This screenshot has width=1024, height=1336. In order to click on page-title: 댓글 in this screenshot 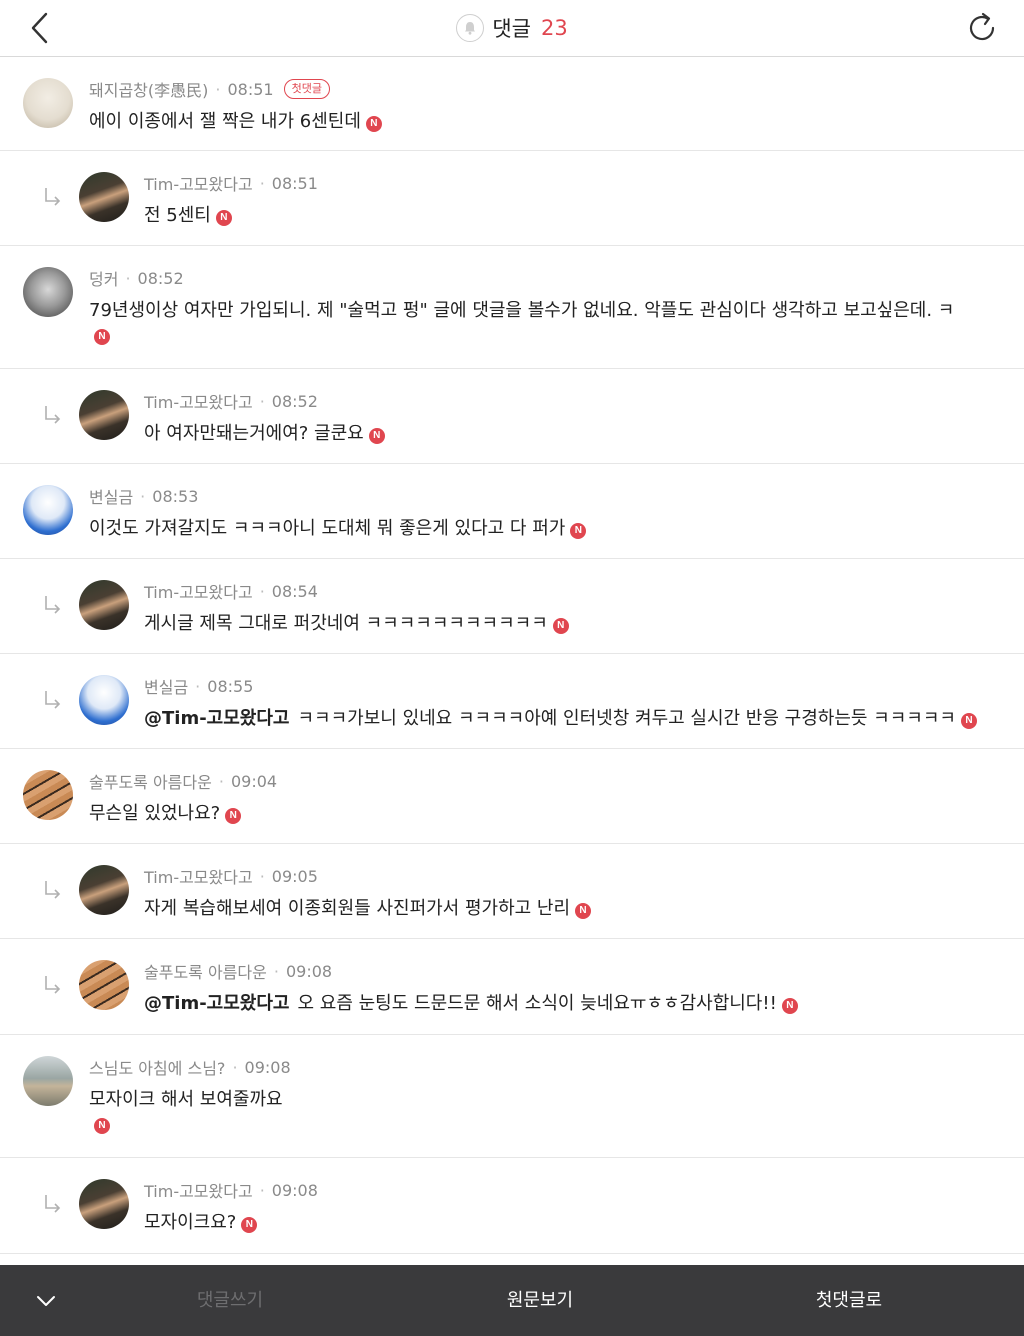, I will do `click(511, 29)`.